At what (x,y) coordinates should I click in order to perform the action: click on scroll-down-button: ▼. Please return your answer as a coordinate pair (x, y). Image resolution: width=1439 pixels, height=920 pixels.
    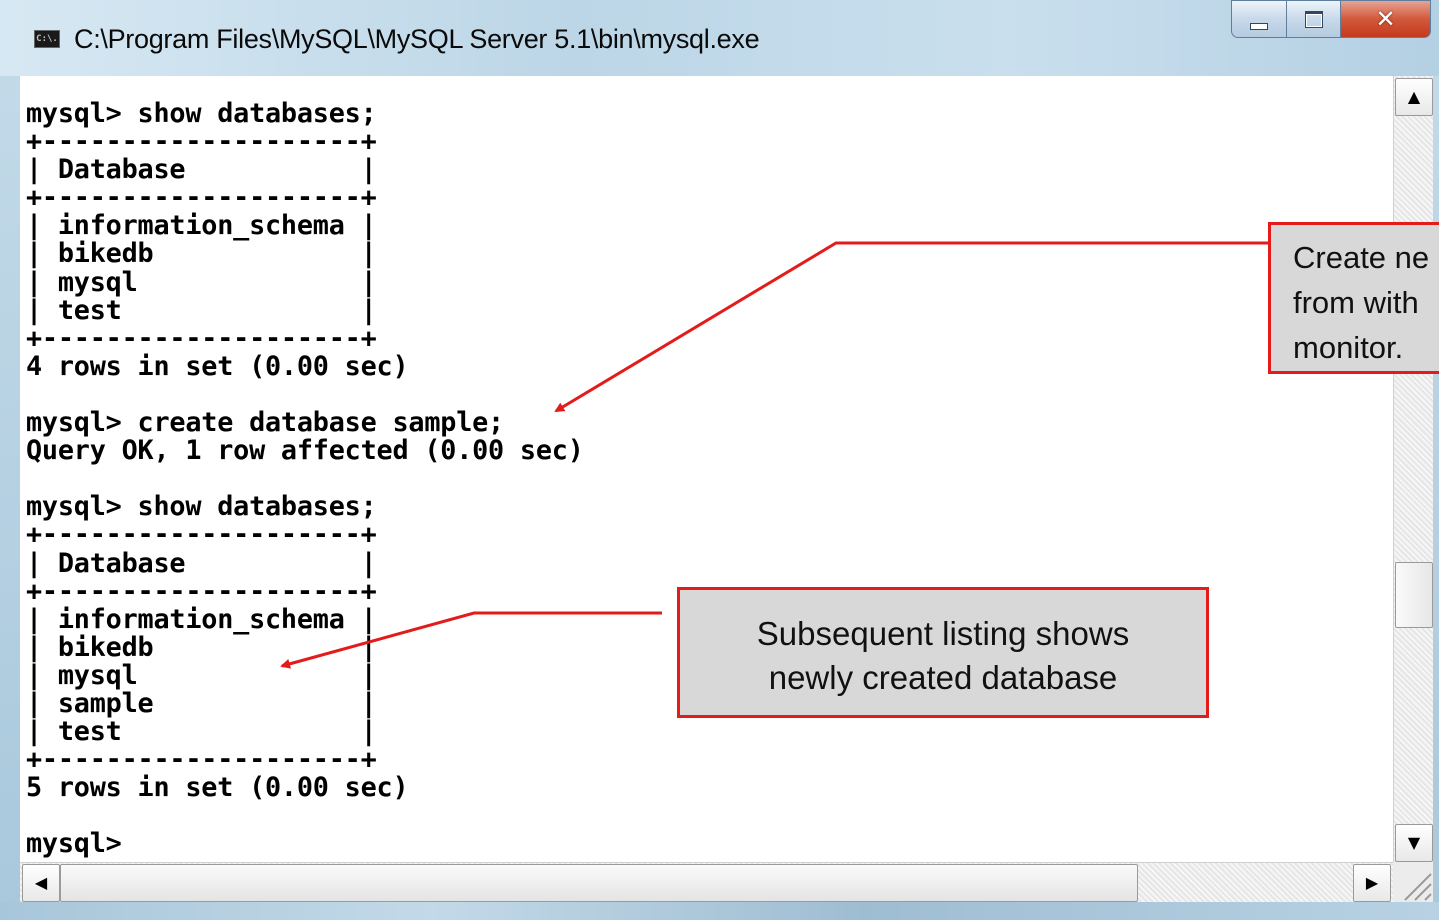
    Looking at the image, I should click on (1414, 843).